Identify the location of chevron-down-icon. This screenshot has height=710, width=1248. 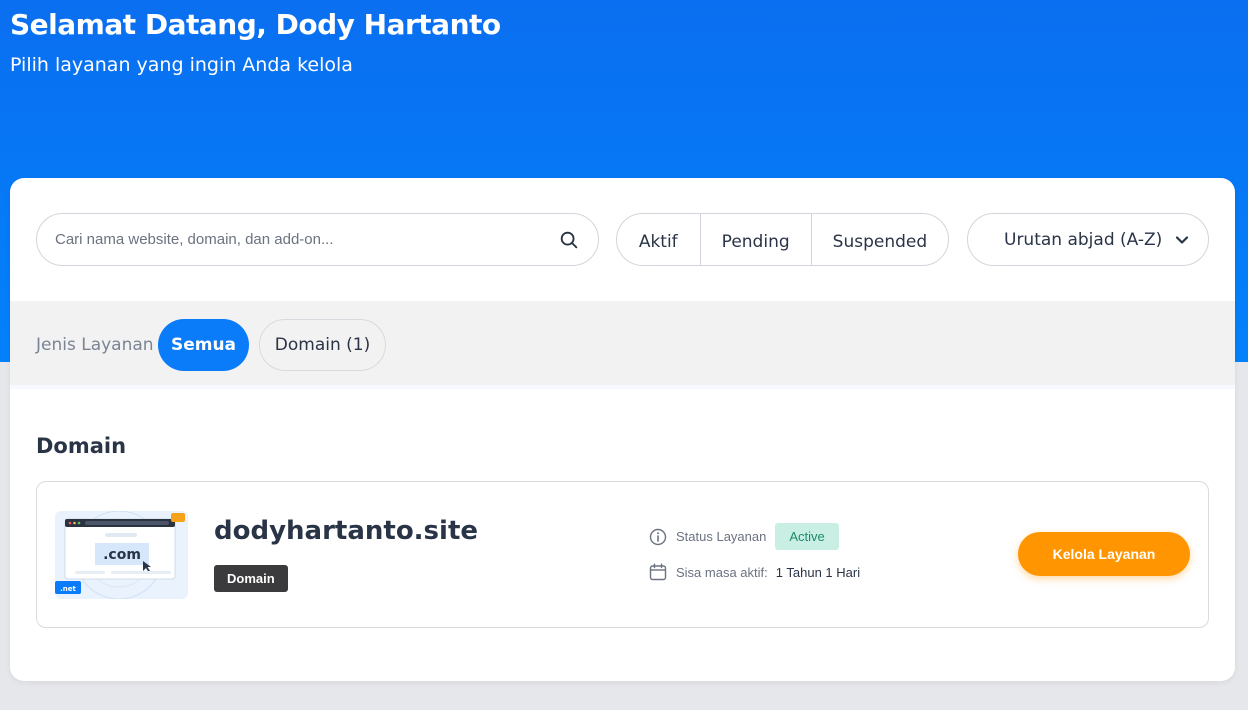
(1182, 239).